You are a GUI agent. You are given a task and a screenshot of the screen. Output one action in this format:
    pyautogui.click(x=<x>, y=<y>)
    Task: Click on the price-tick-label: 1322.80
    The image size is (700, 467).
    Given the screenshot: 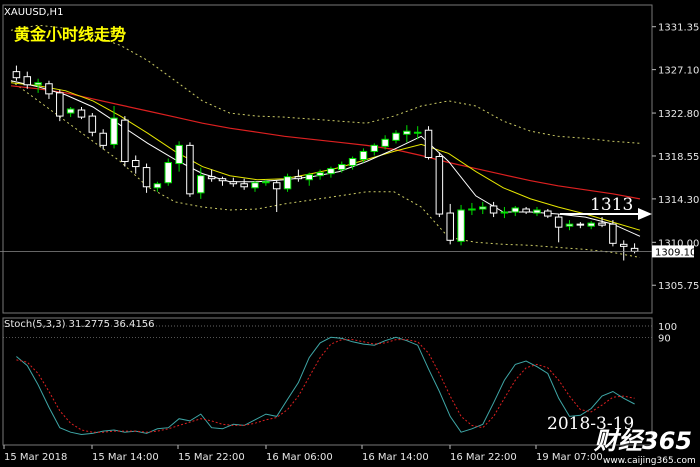 What is the action you would take?
    pyautogui.click(x=678, y=114)
    